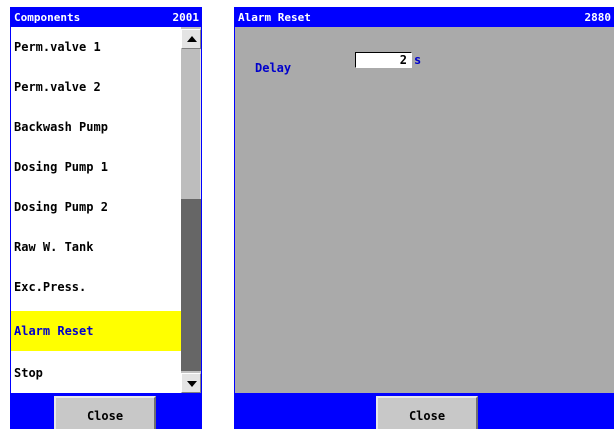 This screenshot has height=434, width=614. What do you see at coordinates (96, 287) in the screenshot?
I see `list-item-exc-press: Exc.Press.` at bounding box center [96, 287].